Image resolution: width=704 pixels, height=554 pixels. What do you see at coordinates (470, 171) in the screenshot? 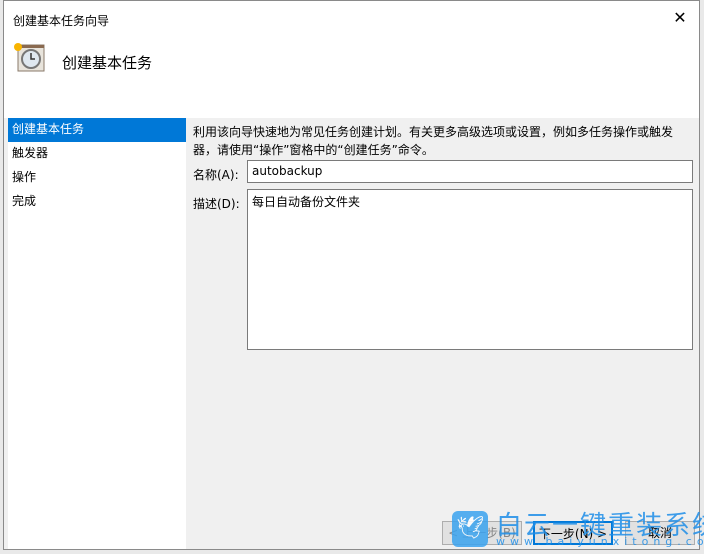
I see `name-input: autobackup` at bounding box center [470, 171].